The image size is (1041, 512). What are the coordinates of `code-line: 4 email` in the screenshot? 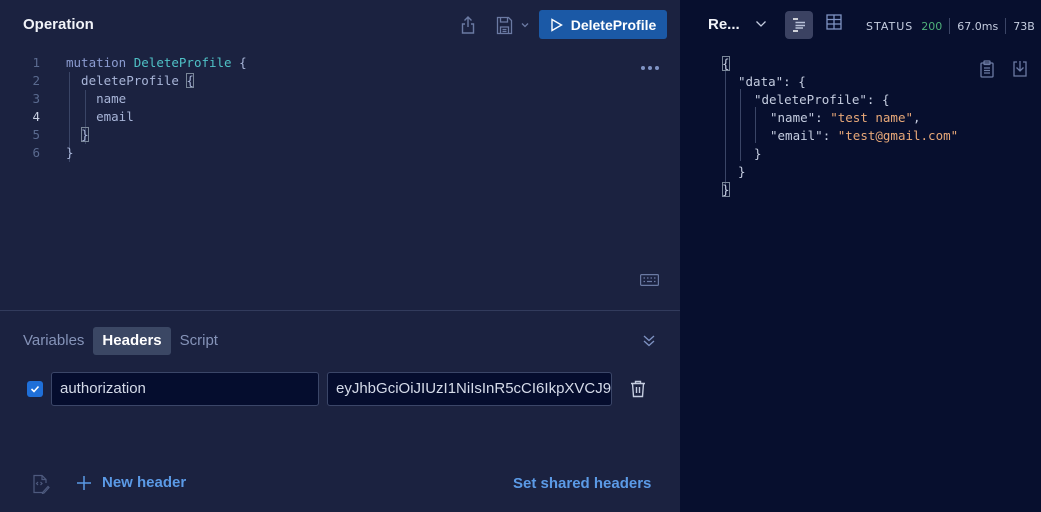 It's located at (300, 117).